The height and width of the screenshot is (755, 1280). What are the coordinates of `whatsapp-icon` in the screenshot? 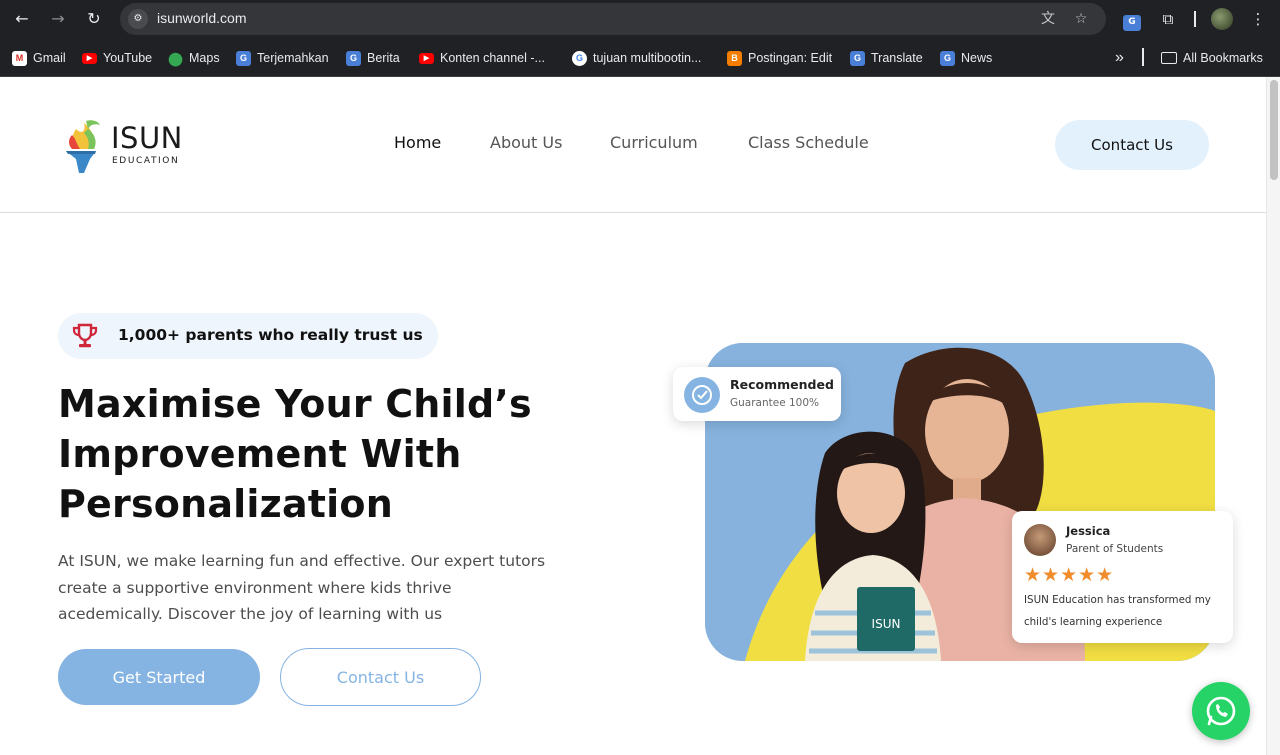 It's located at (1221, 711).